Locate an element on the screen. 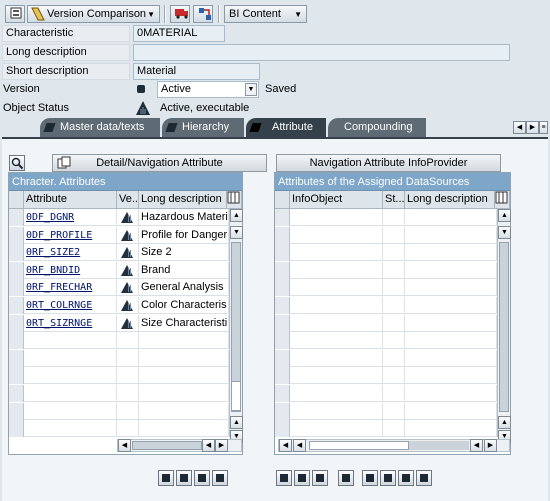  horizontal-scrollbar: ◀ ◀ ◀ ▶ is located at coordinates (394, 445).